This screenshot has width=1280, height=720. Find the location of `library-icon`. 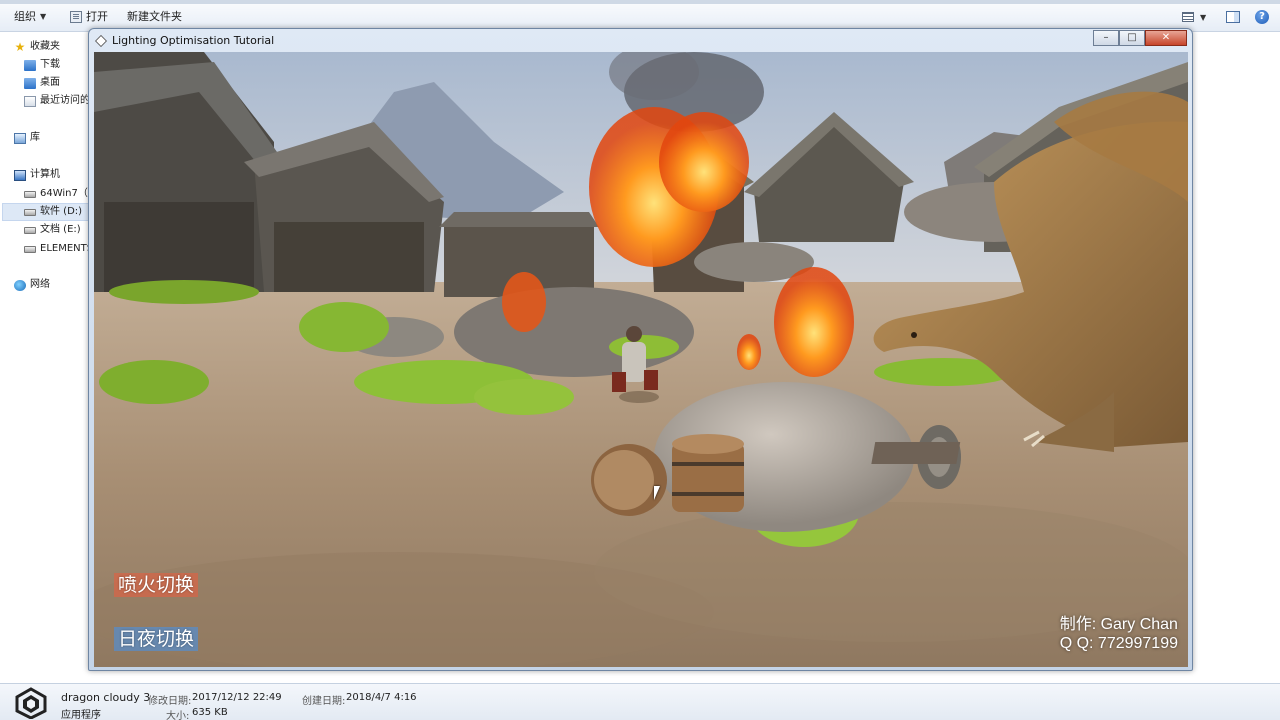

library-icon is located at coordinates (20, 138).